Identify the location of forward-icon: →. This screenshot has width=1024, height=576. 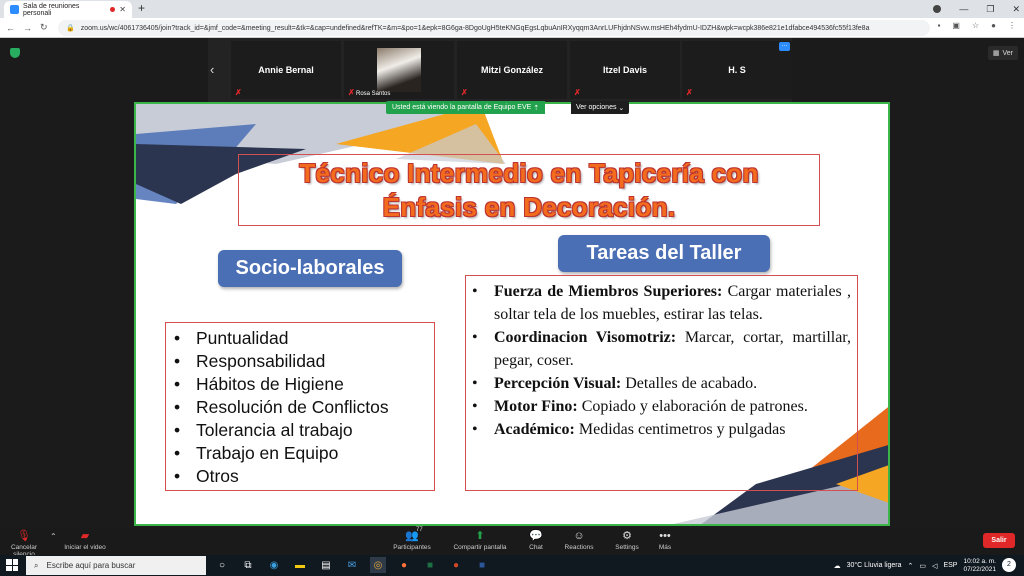
(27, 28).